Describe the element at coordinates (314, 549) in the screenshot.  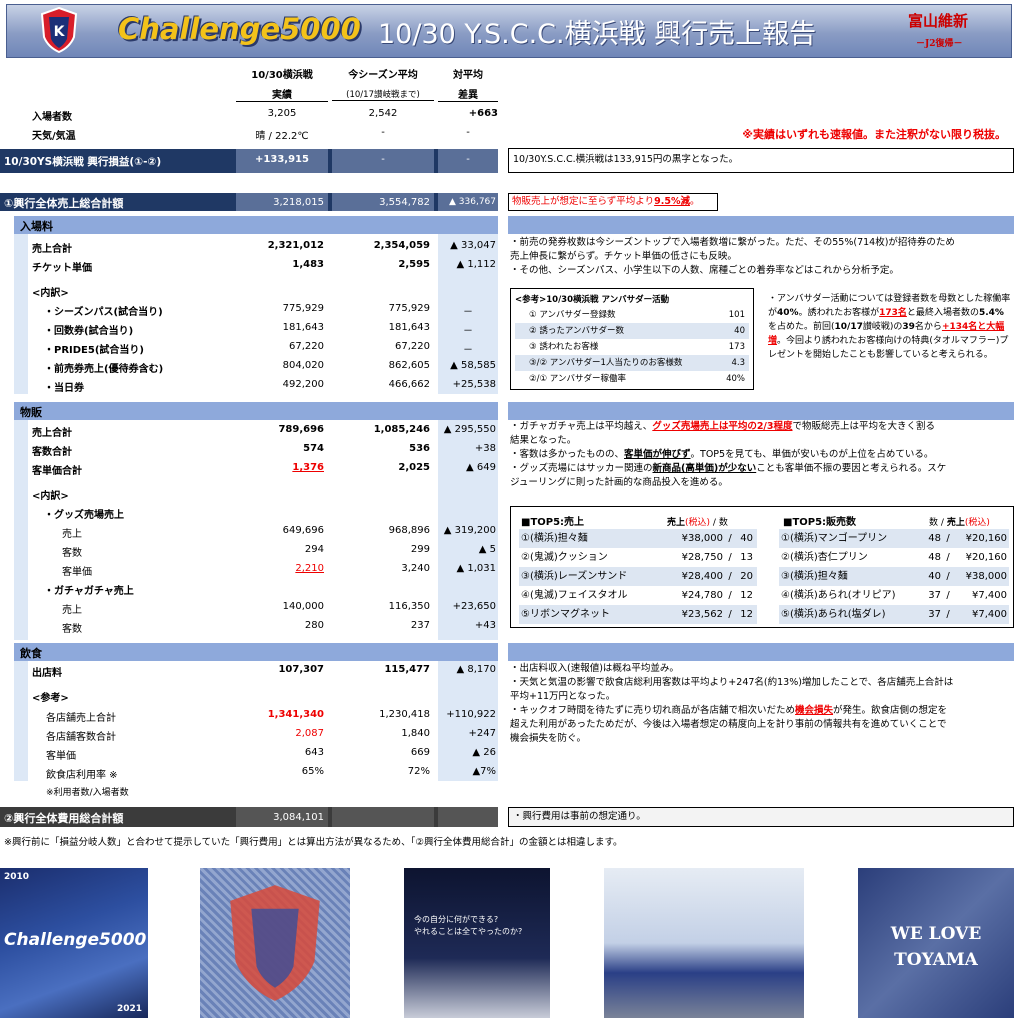
I see `goods-row-v1: 294` at that location.